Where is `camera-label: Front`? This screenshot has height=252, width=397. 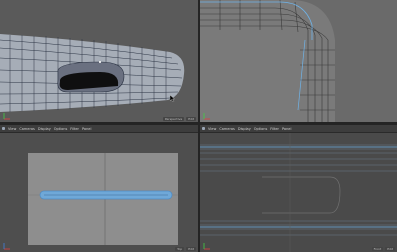
camera-label: Front is located at coordinates (377, 249).